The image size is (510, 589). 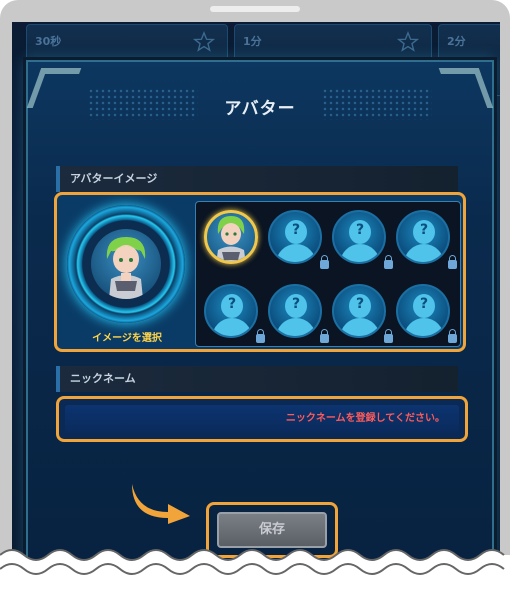 I want to click on dialog-title: アバター, so click(x=260, y=109).